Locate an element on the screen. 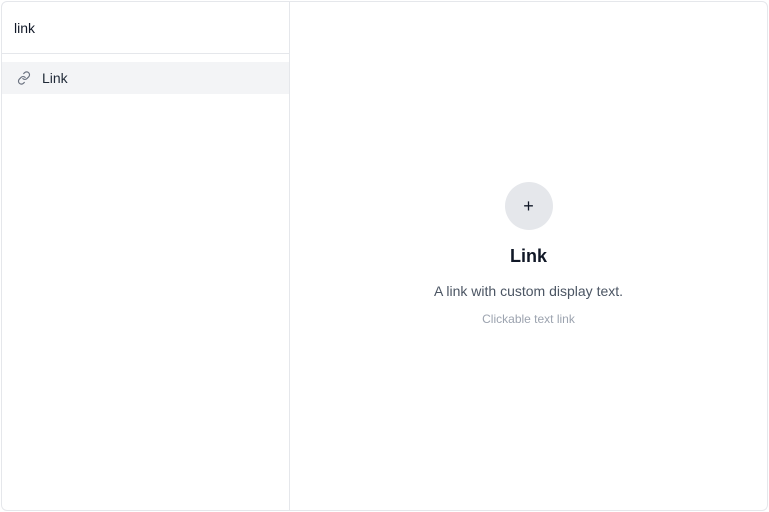 Image resolution: width=769 pixels, height=512 pixels. detail-title: Link is located at coordinates (528, 256).